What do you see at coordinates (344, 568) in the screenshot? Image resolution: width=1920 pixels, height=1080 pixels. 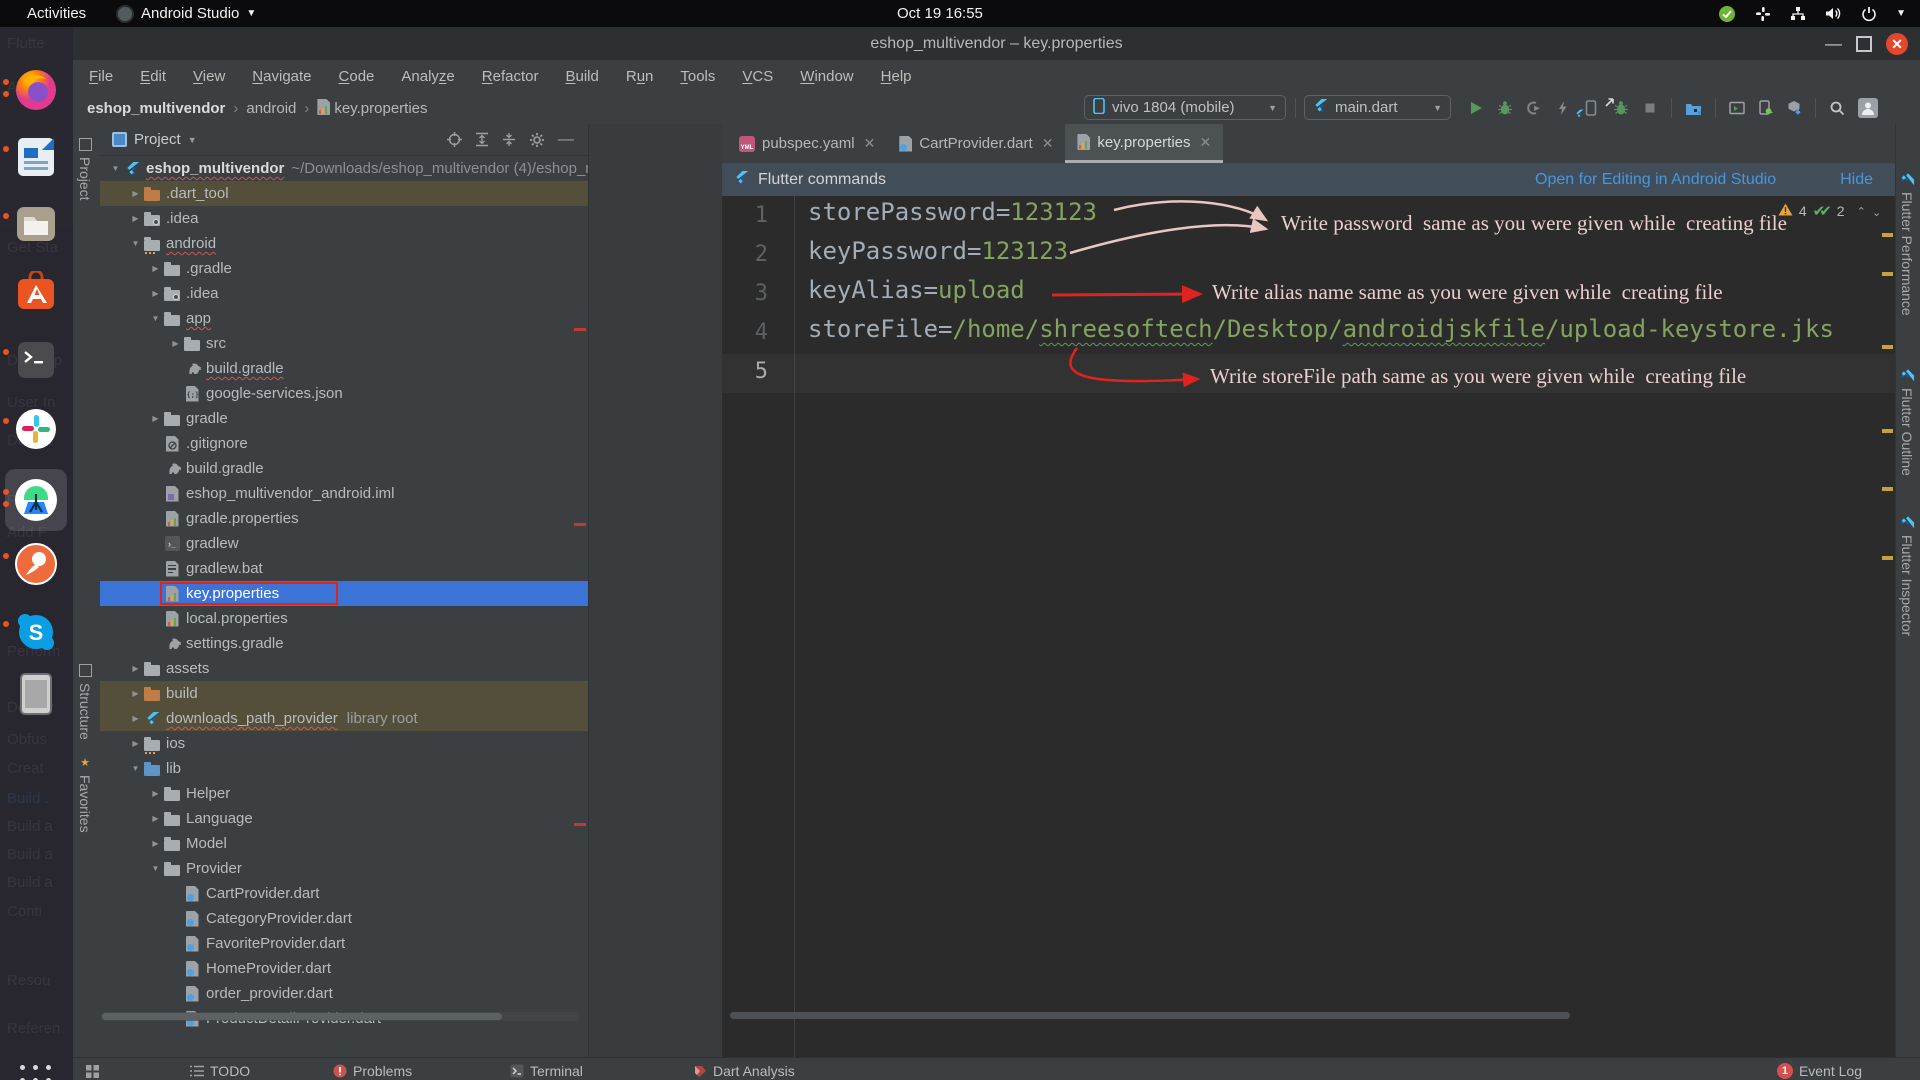 I see `tree-item-gradlew.bat: gradlew.bat` at bounding box center [344, 568].